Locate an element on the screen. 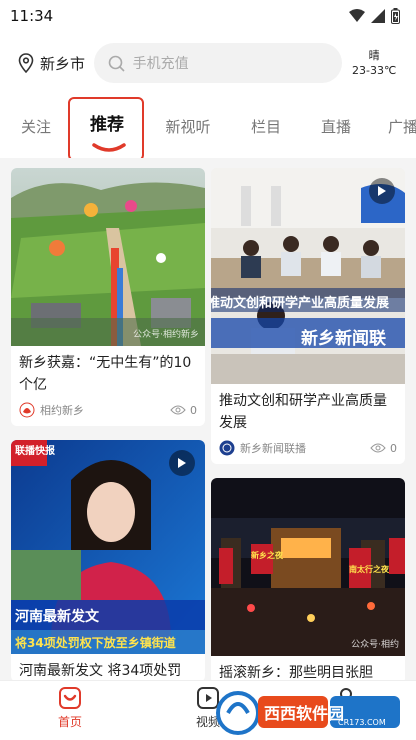 Image resolution: width=416 pixels, height=740 pixels. video-caption-line1: 河南最新发文 is located at coordinates (57, 617).